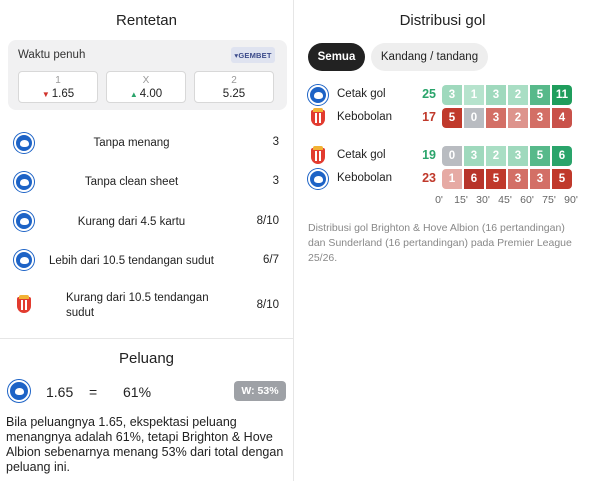 The image size is (591, 481). I want to click on tick-label: 75', so click(549, 200).